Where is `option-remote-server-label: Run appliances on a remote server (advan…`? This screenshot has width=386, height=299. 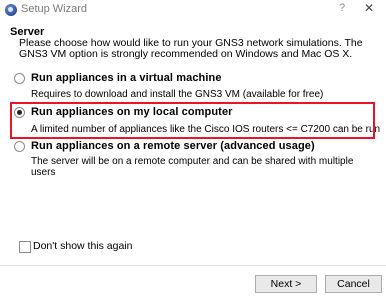
option-remote-server-label: Run appliances on a remote server (advan… is located at coordinates (173, 146).